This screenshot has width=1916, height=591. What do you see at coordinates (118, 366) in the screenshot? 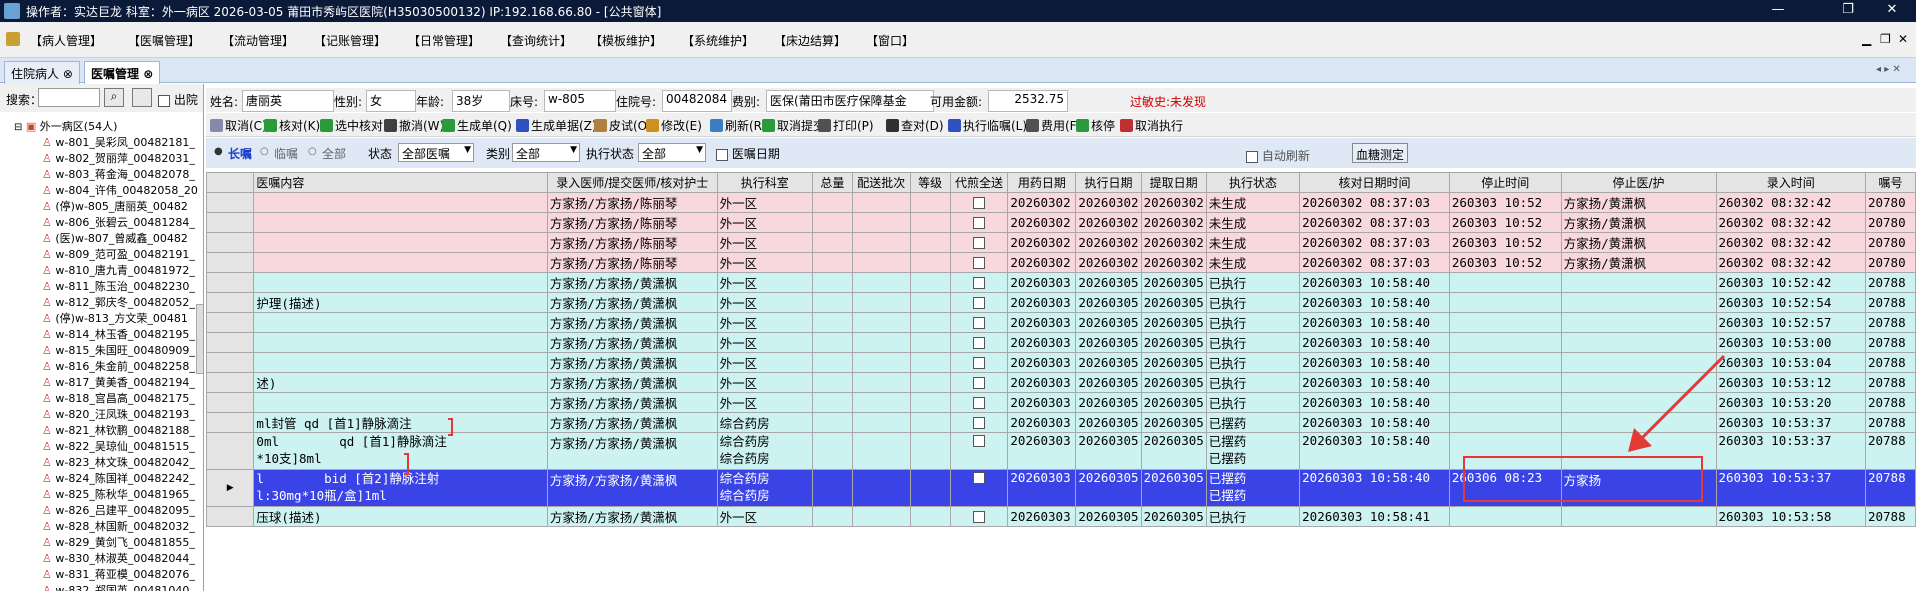
I see `patient-tree-item: ♙ w-816_朱金前_00482258_` at bounding box center [118, 366].